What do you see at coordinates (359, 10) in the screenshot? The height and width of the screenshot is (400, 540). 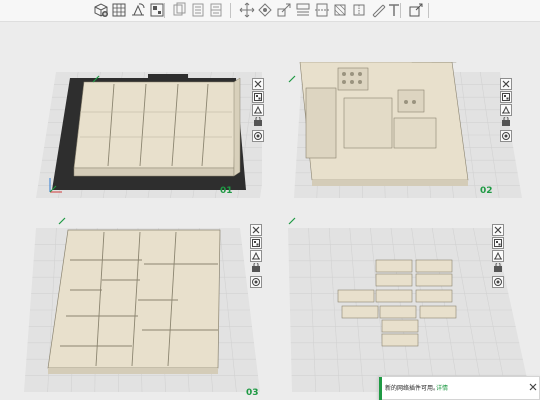 I see `seam-paint-icon` at bounding box center [359, 10].